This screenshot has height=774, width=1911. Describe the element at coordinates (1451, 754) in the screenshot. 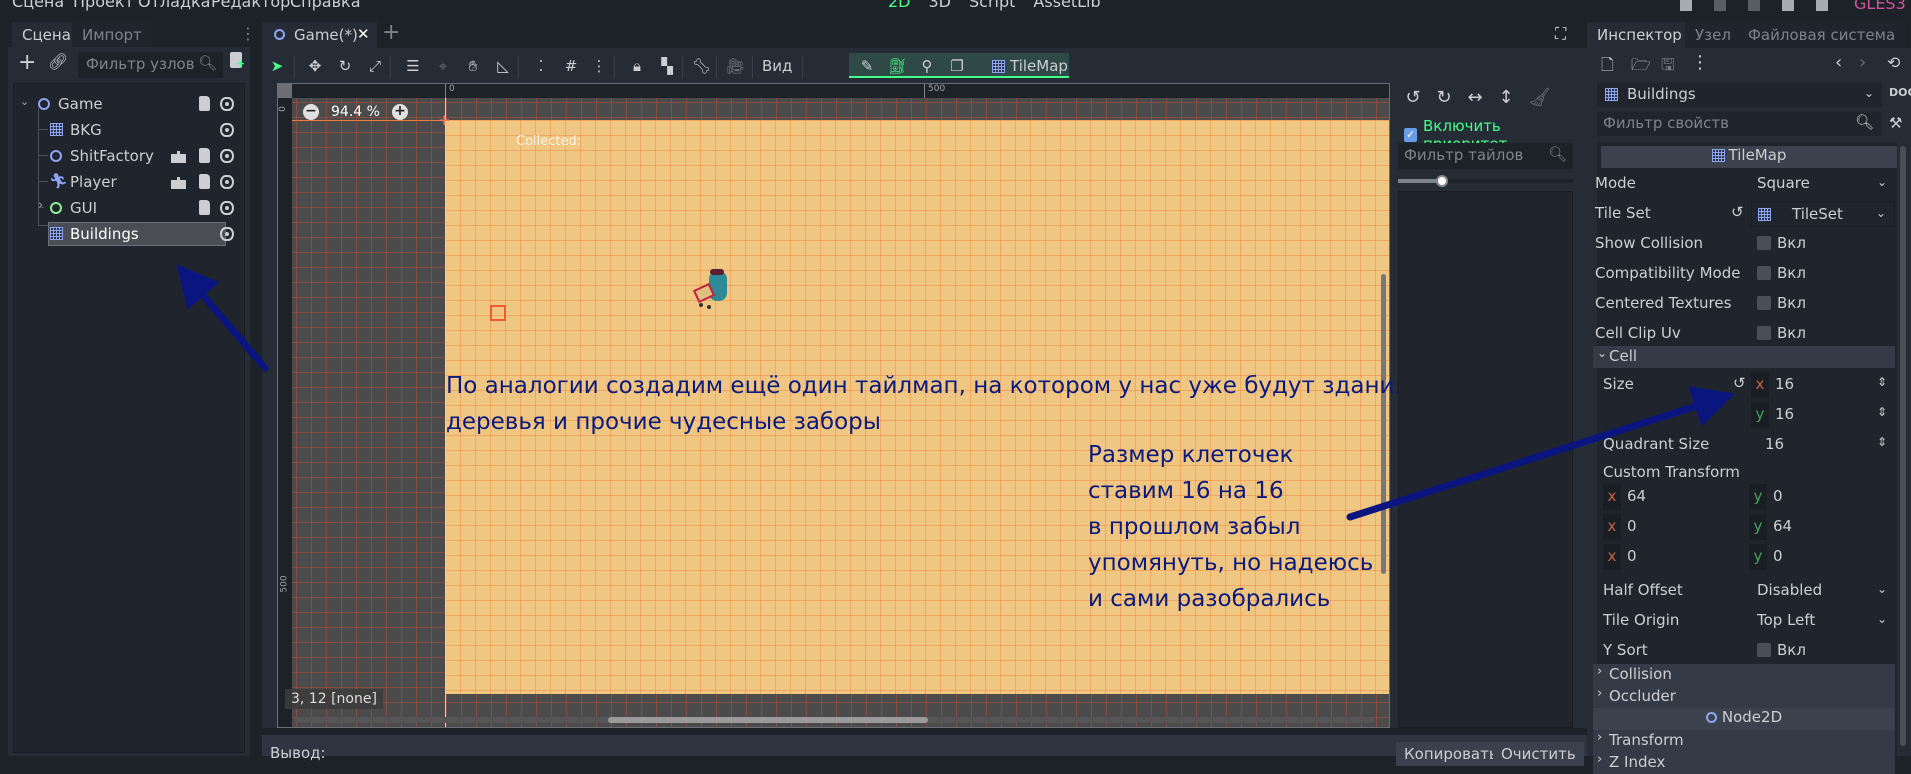

I see `copy-output-button: Копировать` at that location.